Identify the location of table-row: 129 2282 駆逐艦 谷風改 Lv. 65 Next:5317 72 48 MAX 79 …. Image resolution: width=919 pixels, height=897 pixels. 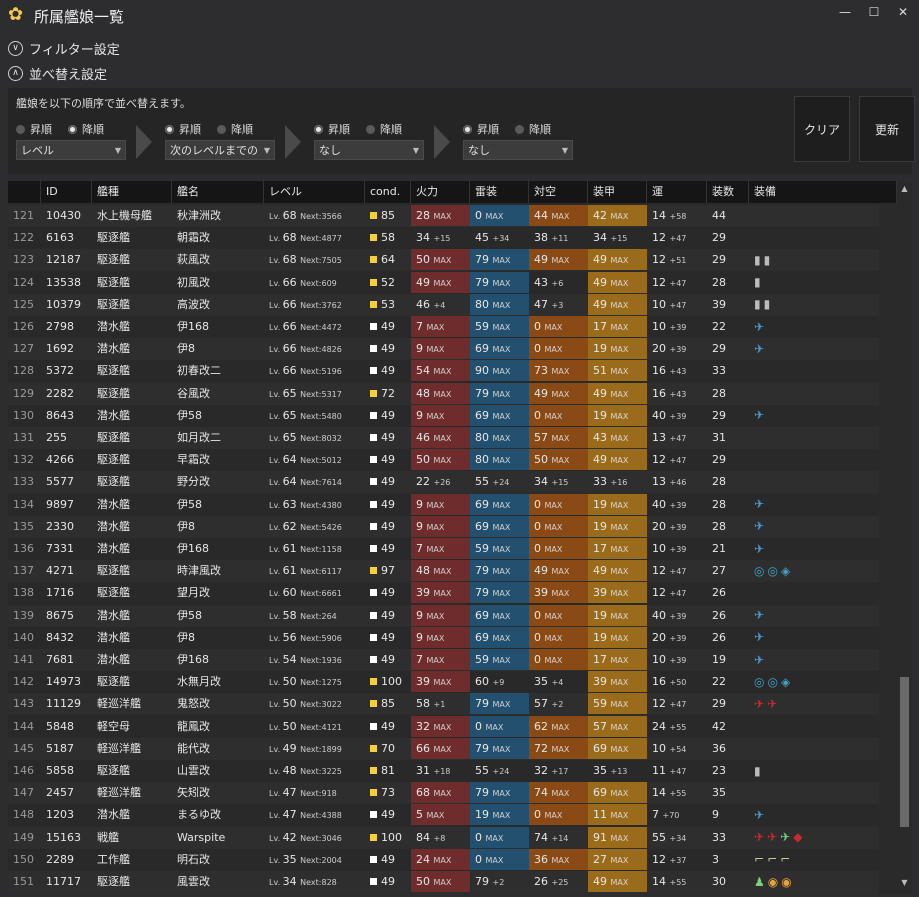
(443, 393).